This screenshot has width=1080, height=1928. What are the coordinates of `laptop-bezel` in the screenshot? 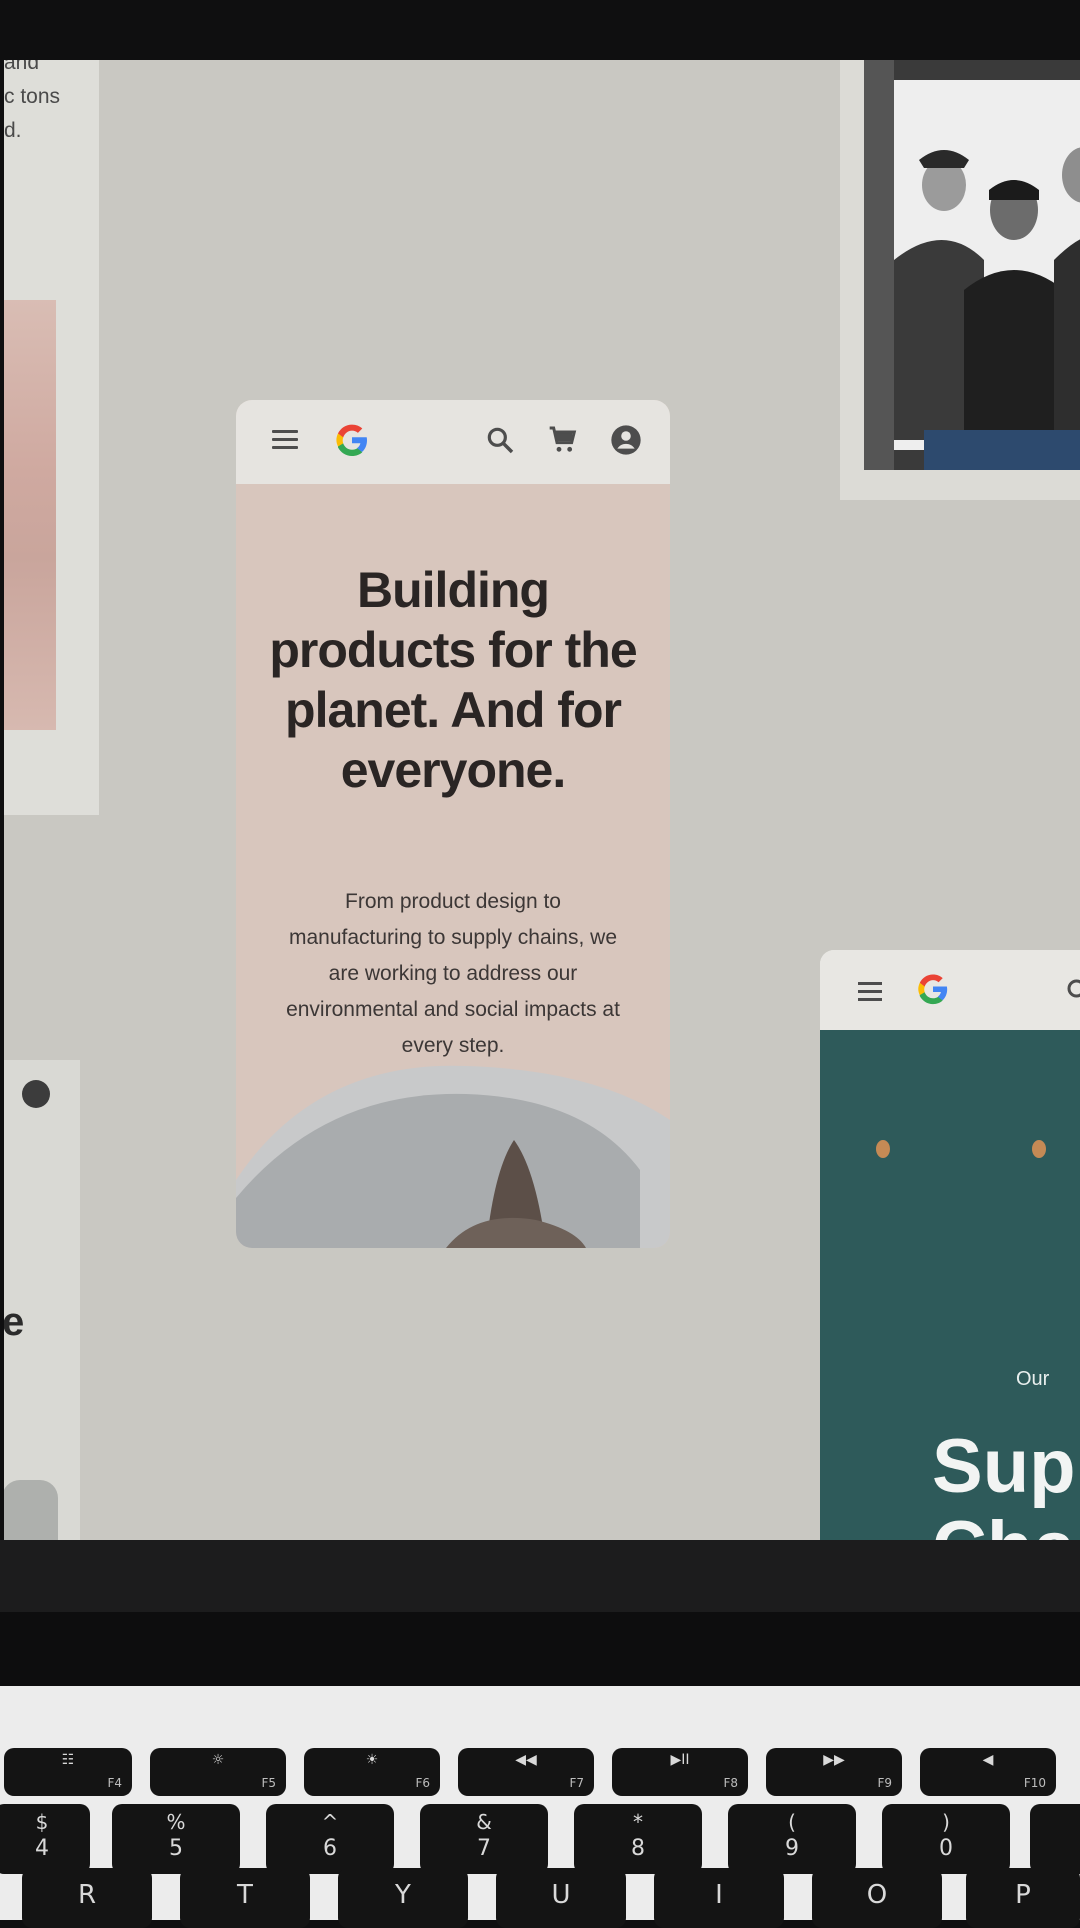 It's located at (540, 1576).